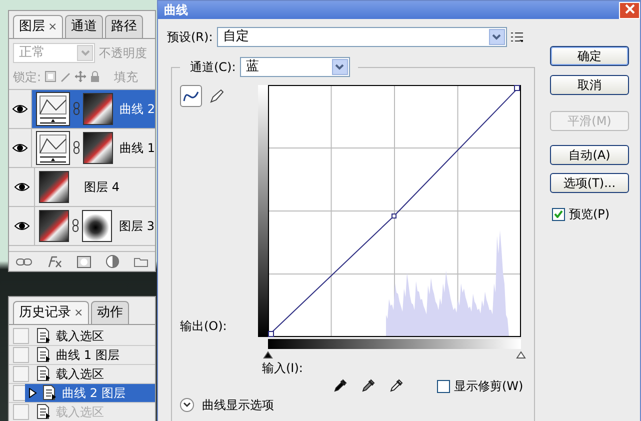  I want to click on panel-tab: 图层 ×, so click(38, 26).